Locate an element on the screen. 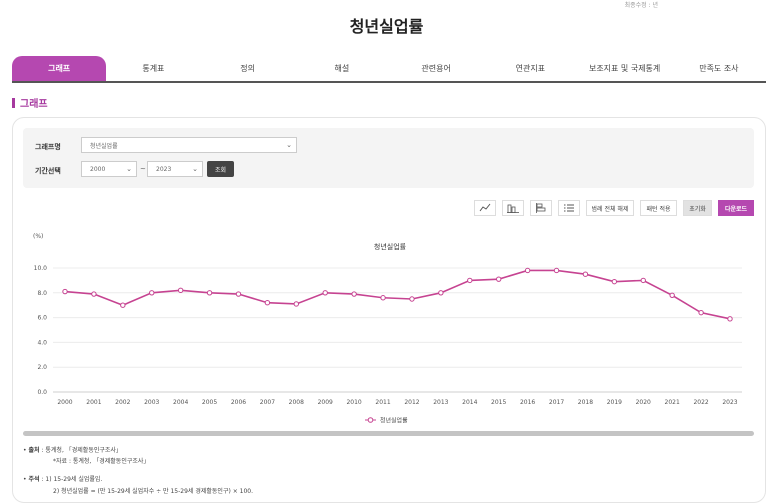  x-tick-label: 2003 is located at coordinates (151, 402).